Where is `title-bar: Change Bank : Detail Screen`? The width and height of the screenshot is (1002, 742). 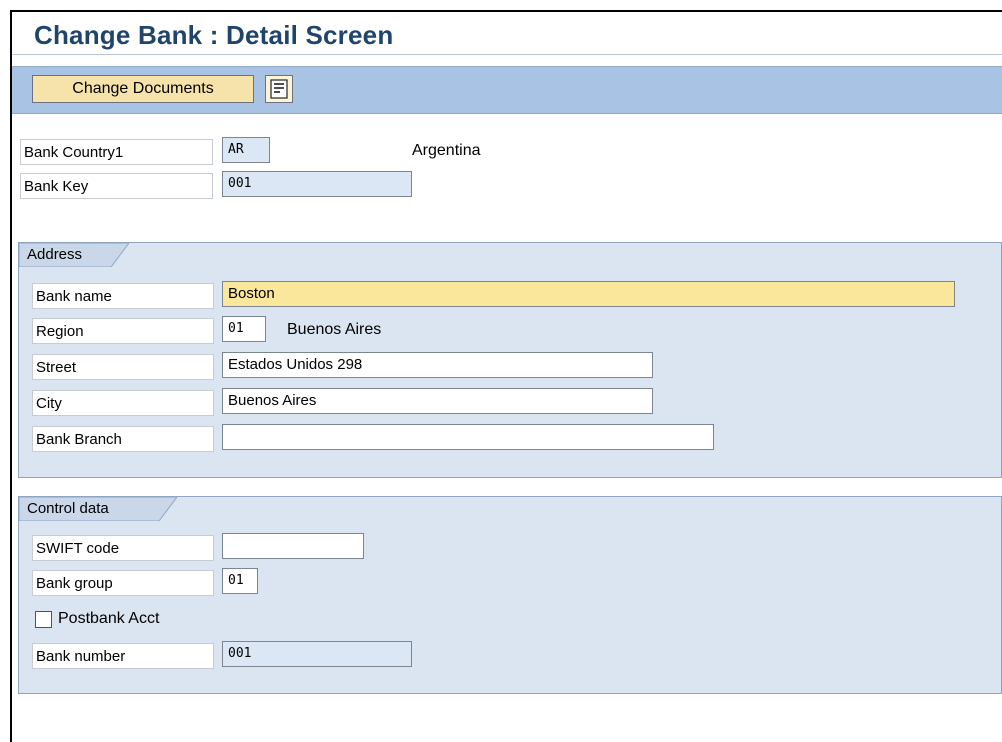
title-bar: Change Bank : Detail Screen is located at coordinates (507, 33).